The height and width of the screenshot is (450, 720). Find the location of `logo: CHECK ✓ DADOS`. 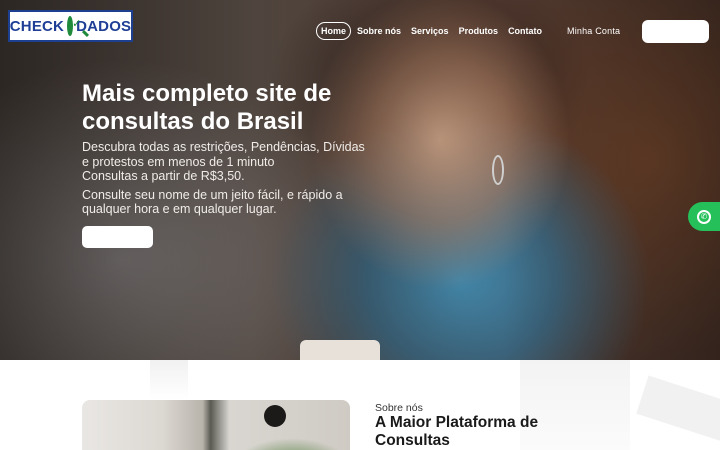

logo: CHECK ✓ DADOS is located at coordinates (70, 26).